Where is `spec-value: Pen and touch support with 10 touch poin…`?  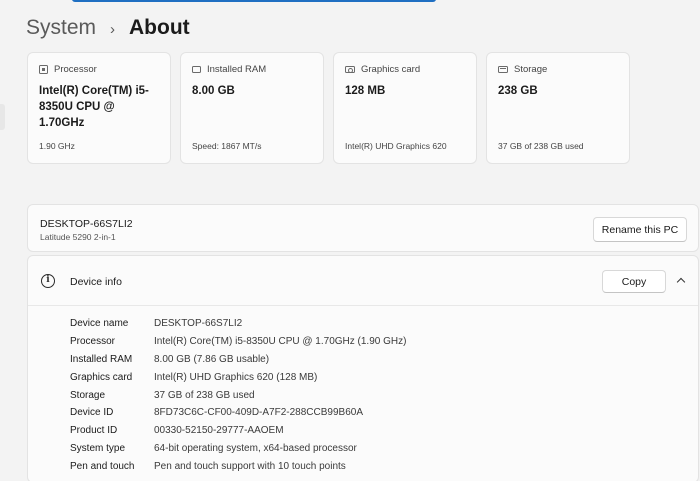
spec-value: Pen and touch support with 10 touch poin… is located at coordinates (250, 466).